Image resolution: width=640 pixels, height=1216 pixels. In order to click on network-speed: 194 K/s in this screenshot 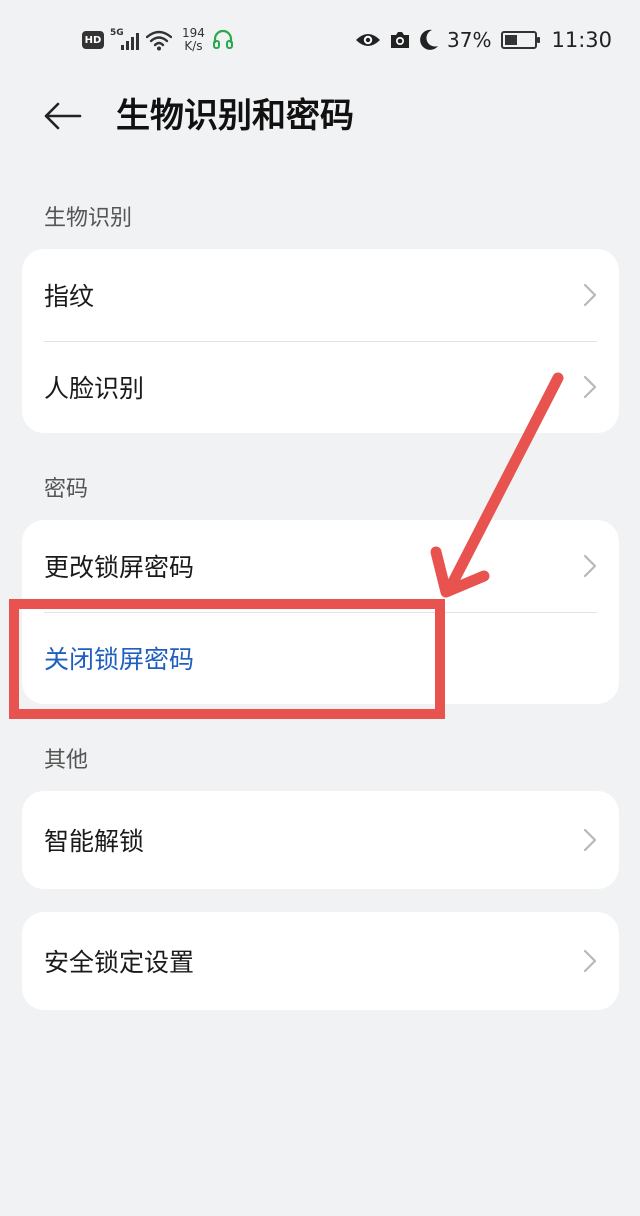, I will do `click(193, 40)`.